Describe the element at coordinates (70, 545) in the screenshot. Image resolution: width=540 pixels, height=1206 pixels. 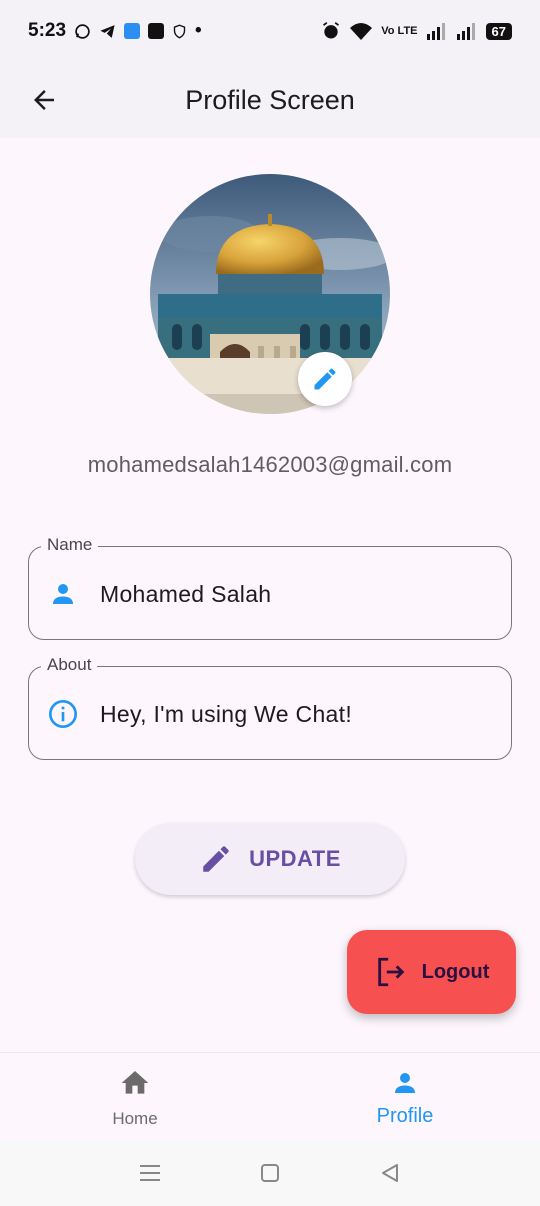
I see `name-field-label: Name` at that location.